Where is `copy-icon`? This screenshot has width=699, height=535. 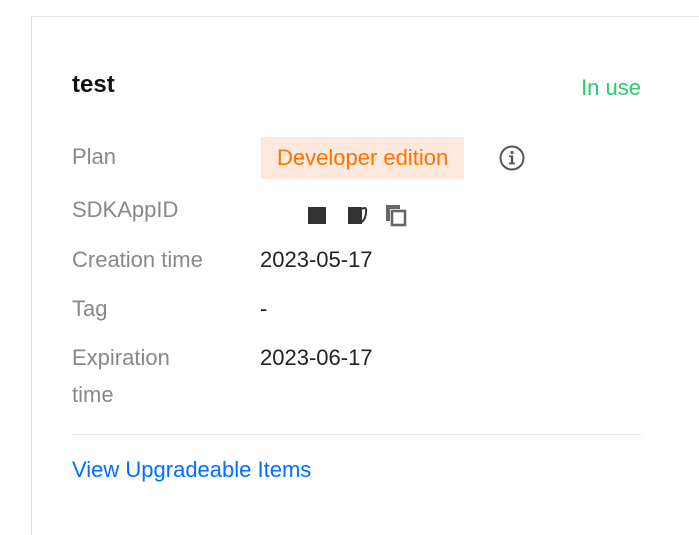 copy-icon is located at coordinates (395, 215).